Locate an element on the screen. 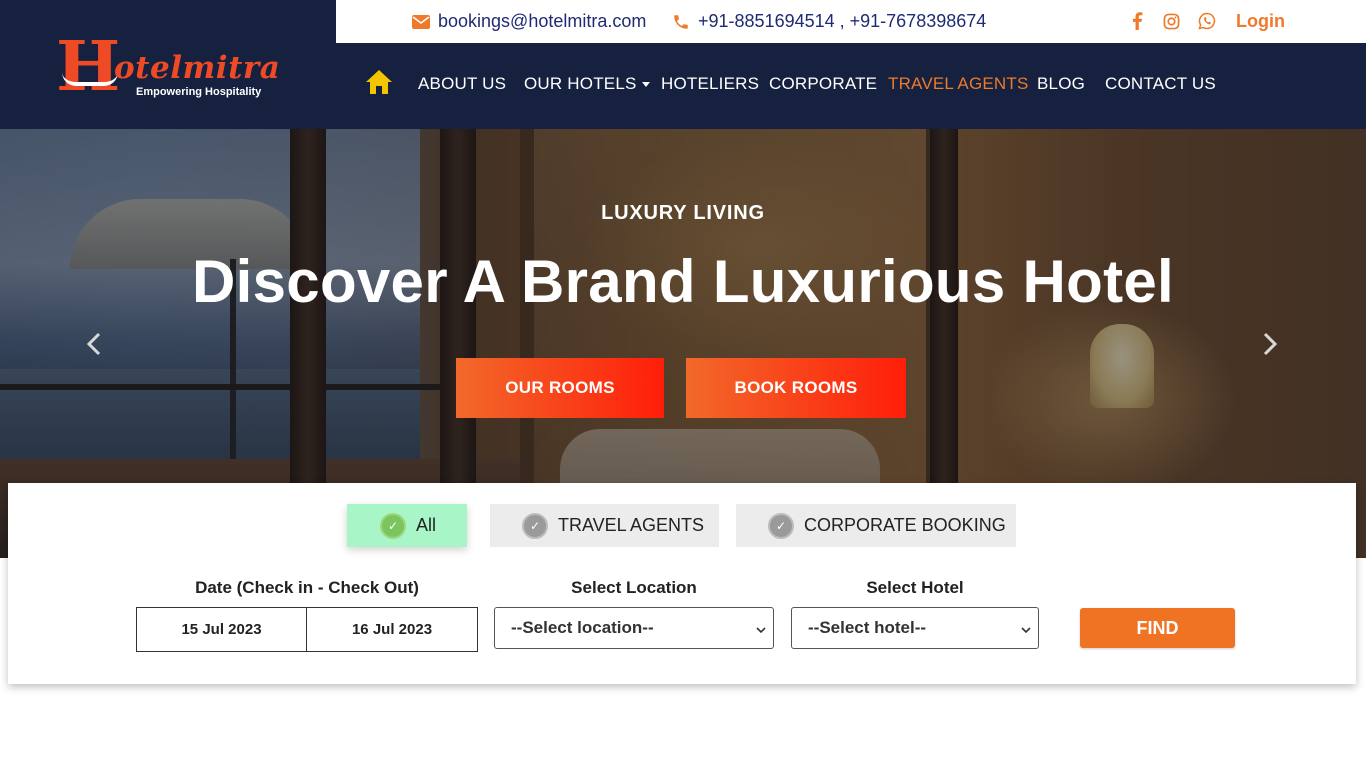  hotelmitra-logo: H otelmitra Empowering Hospitality is located at coordinates (168, 67).